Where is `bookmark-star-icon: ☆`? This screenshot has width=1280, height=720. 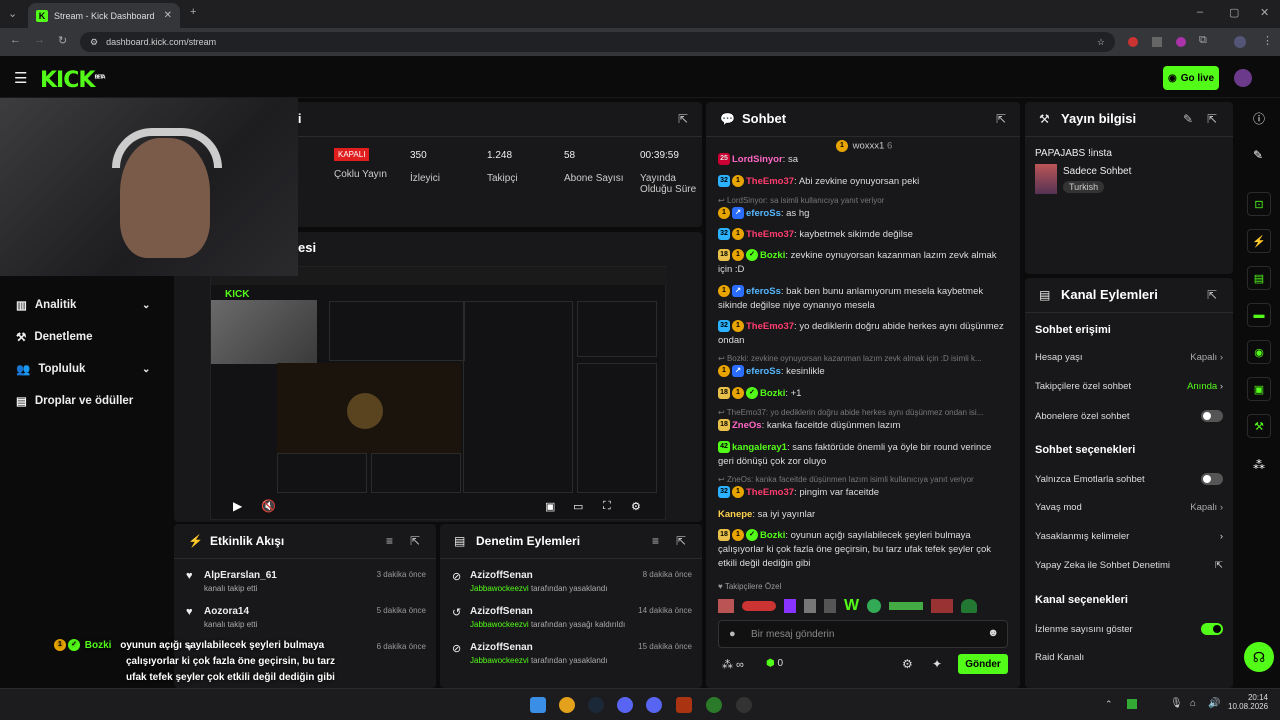 bookmark-star-icon: ☆ is located at coordinates (1101, 42).